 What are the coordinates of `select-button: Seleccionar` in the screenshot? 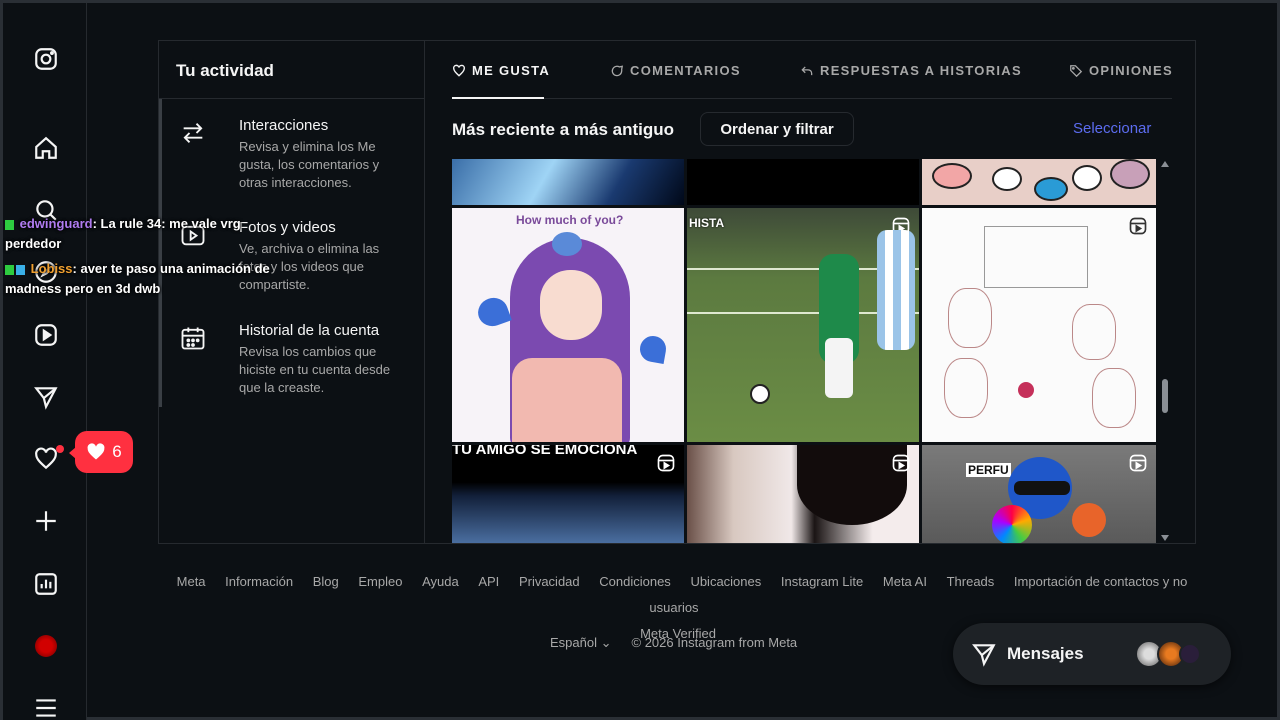 It's located at (1112, 128).